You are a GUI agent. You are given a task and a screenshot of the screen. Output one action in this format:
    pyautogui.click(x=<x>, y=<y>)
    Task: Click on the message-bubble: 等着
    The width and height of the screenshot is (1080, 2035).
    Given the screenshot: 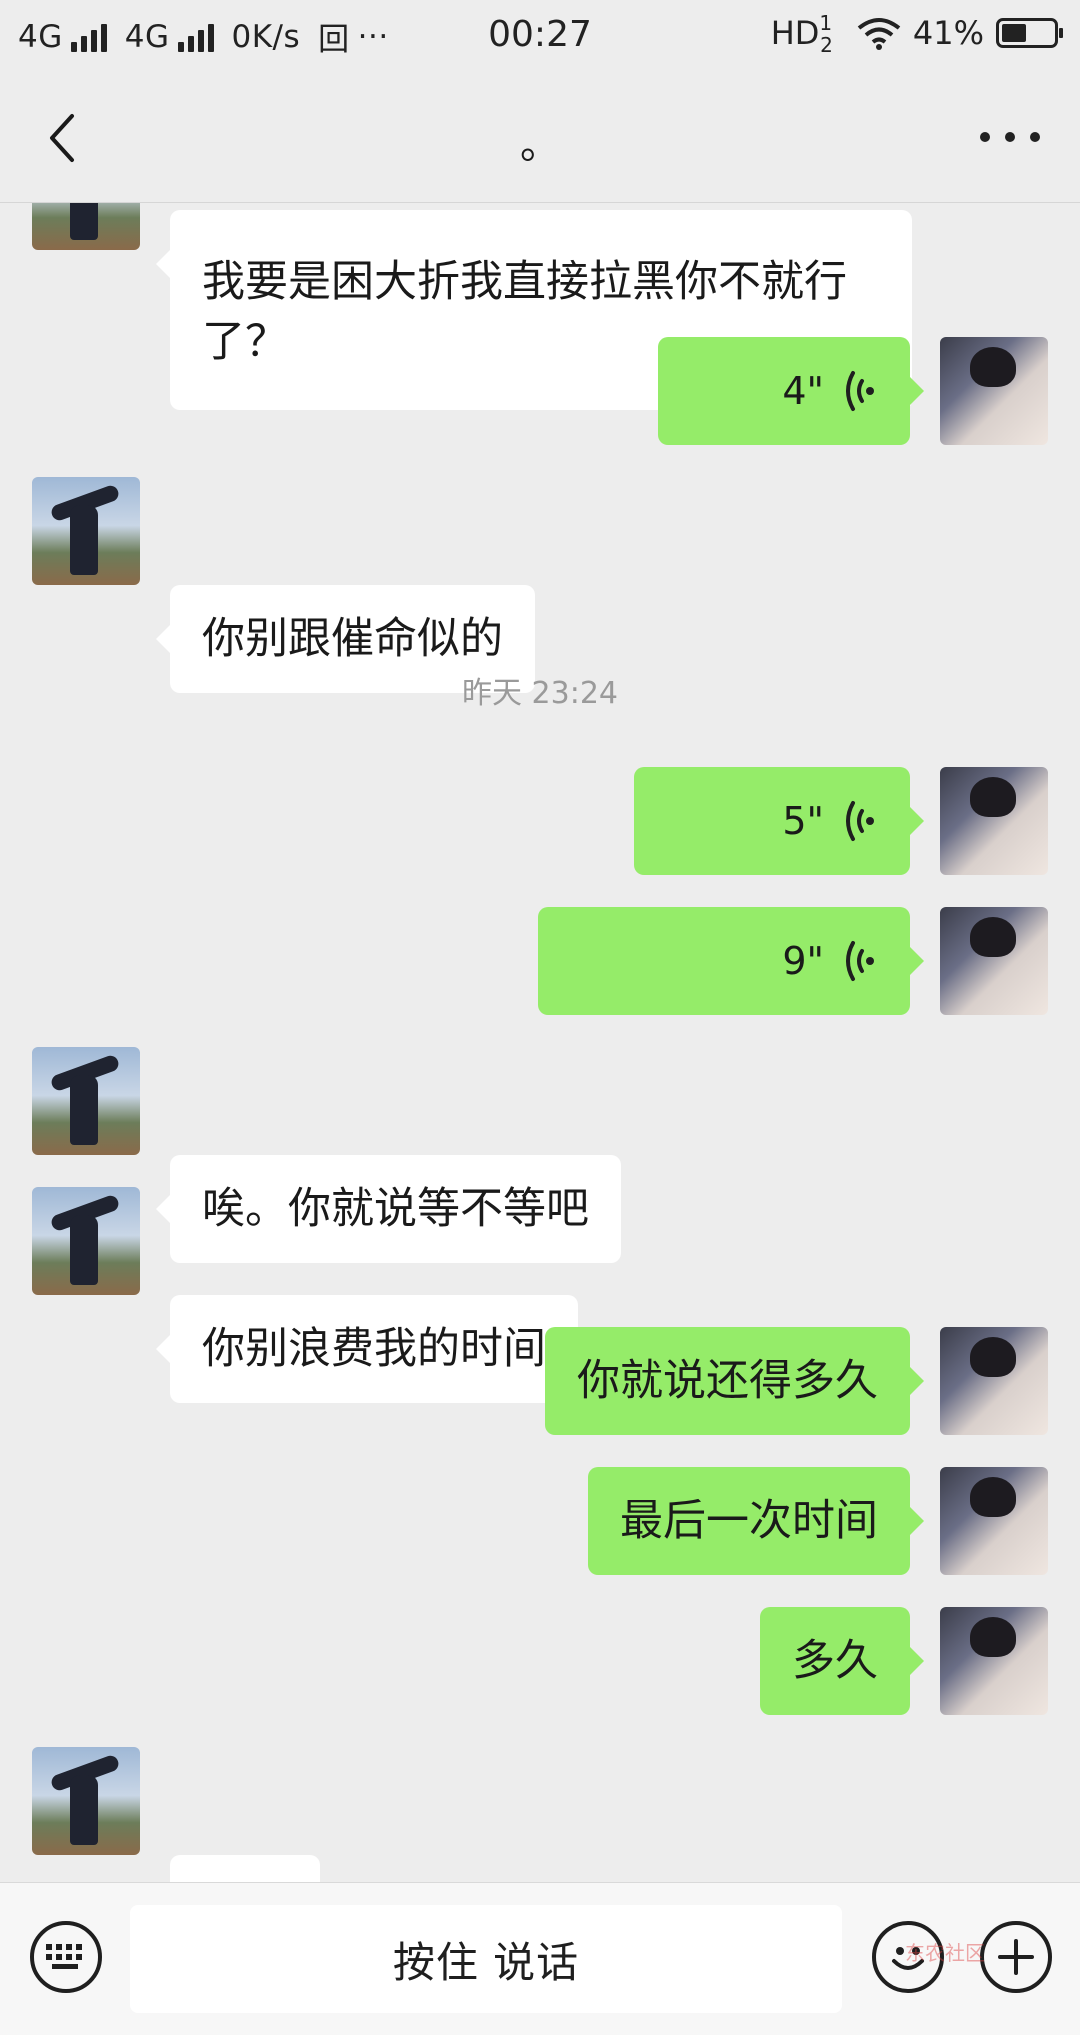 What is the action you would take?
    pyautogui.click(x=245, y=1868)
    